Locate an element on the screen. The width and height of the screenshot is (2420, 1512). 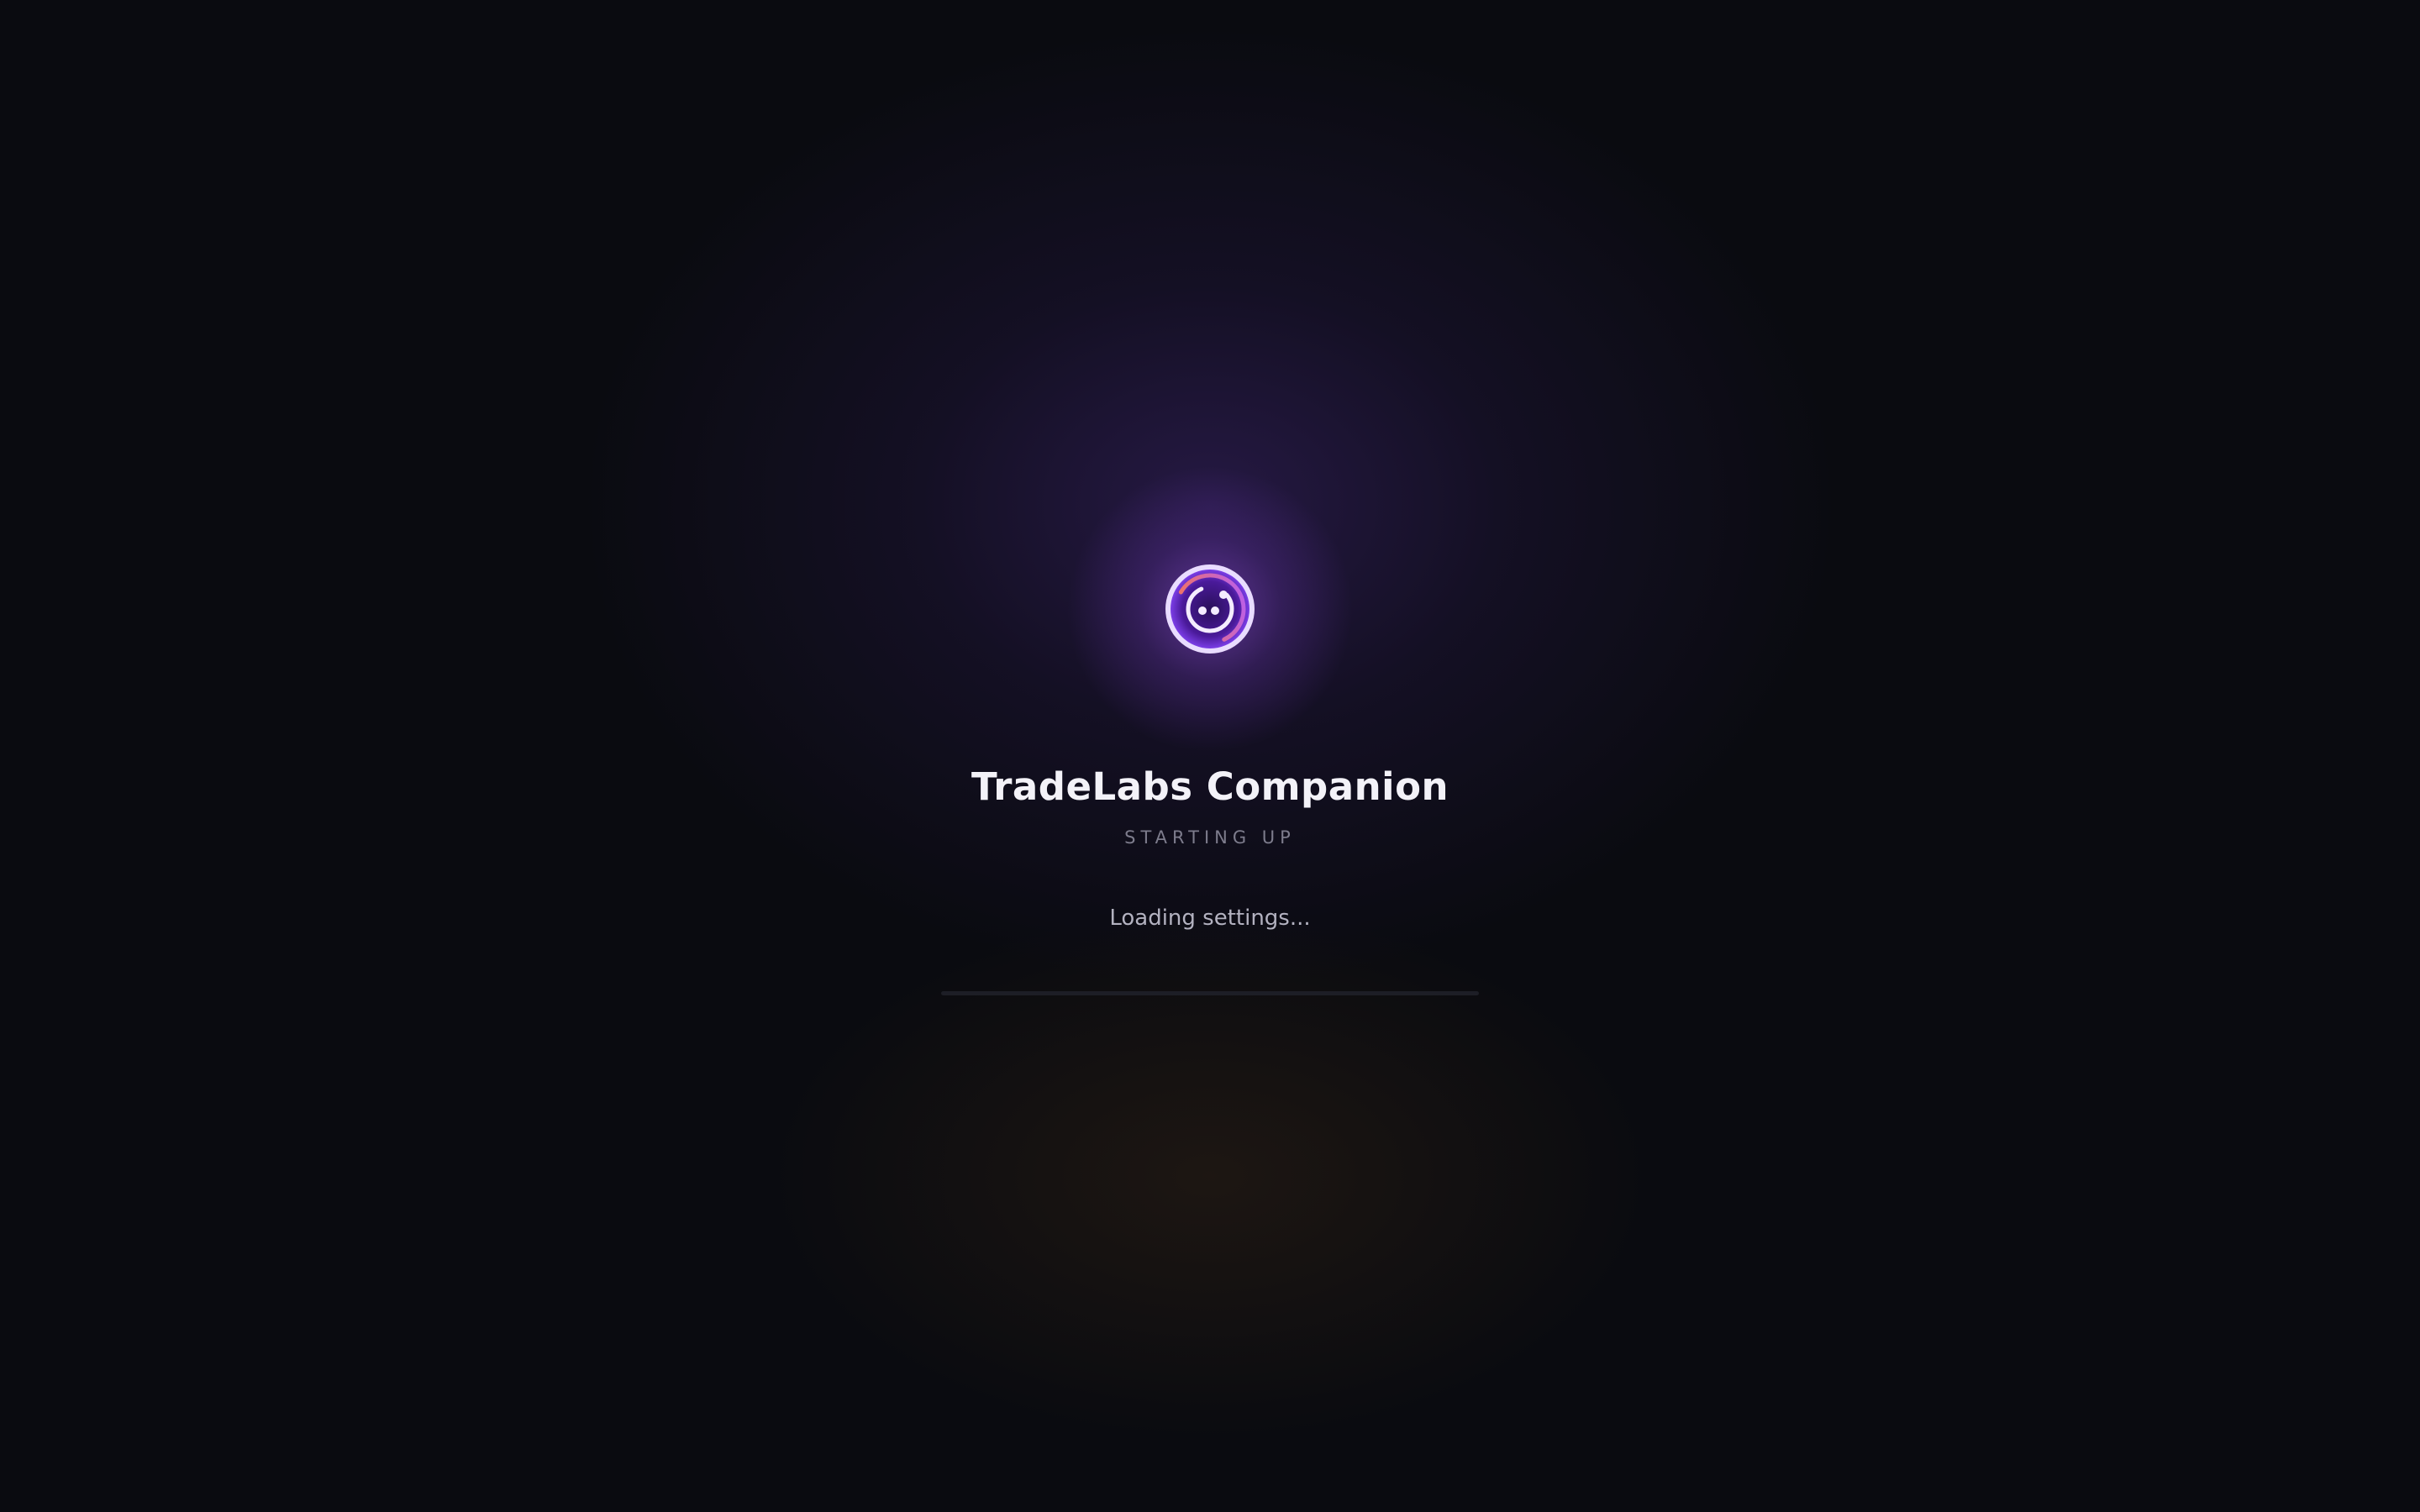
companion-face-icon is located at coordinates (1210, 609).